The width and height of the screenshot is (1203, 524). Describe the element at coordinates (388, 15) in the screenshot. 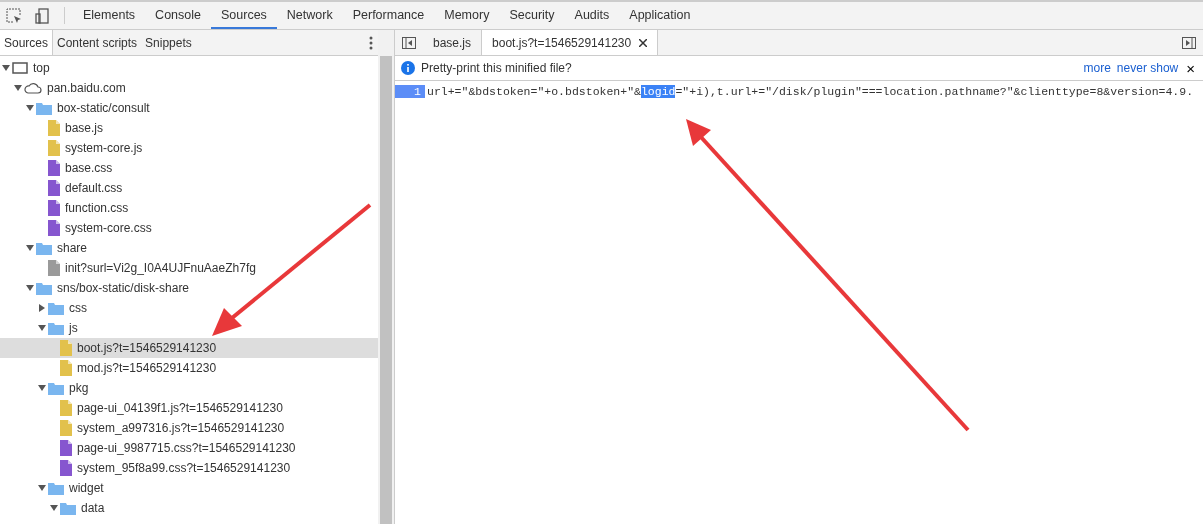

I see `panel-tab: Performance` at that location.